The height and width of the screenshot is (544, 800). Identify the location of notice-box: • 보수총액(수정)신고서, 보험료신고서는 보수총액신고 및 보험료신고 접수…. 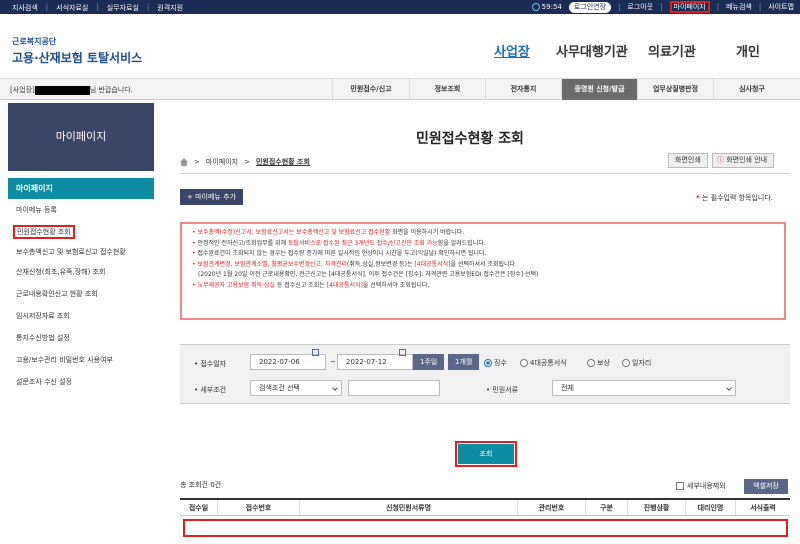
(483, 271).